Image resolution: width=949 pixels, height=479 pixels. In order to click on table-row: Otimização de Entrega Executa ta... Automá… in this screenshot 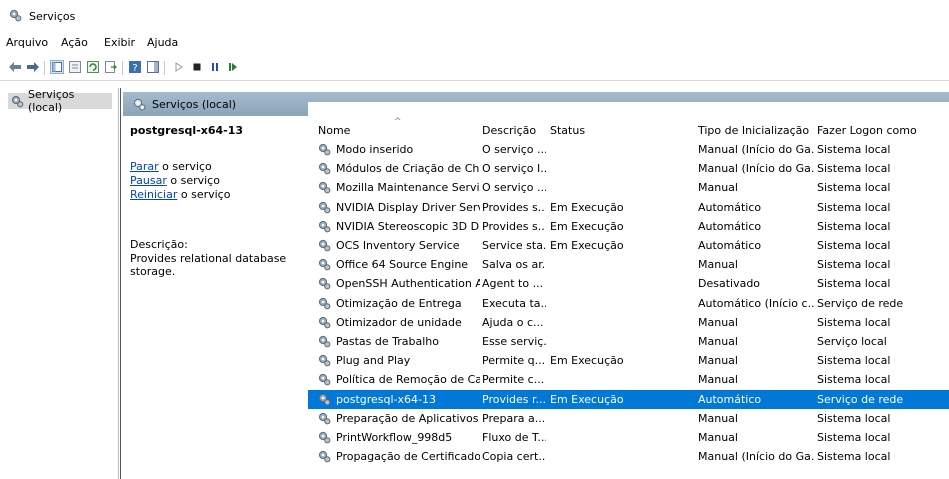, I will do `click(628, 303)`.